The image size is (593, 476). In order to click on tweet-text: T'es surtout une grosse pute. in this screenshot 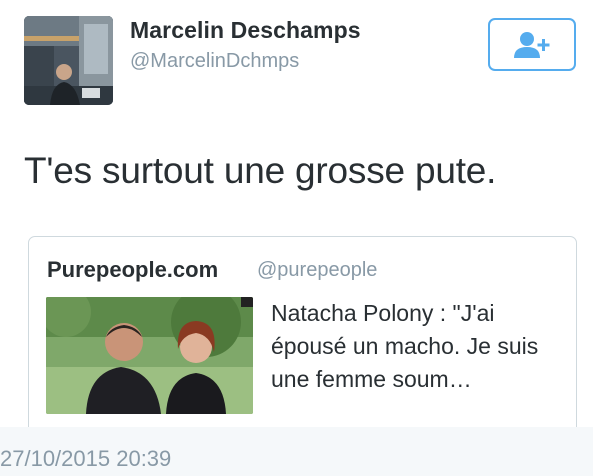, I will do `click(260, 170)`.